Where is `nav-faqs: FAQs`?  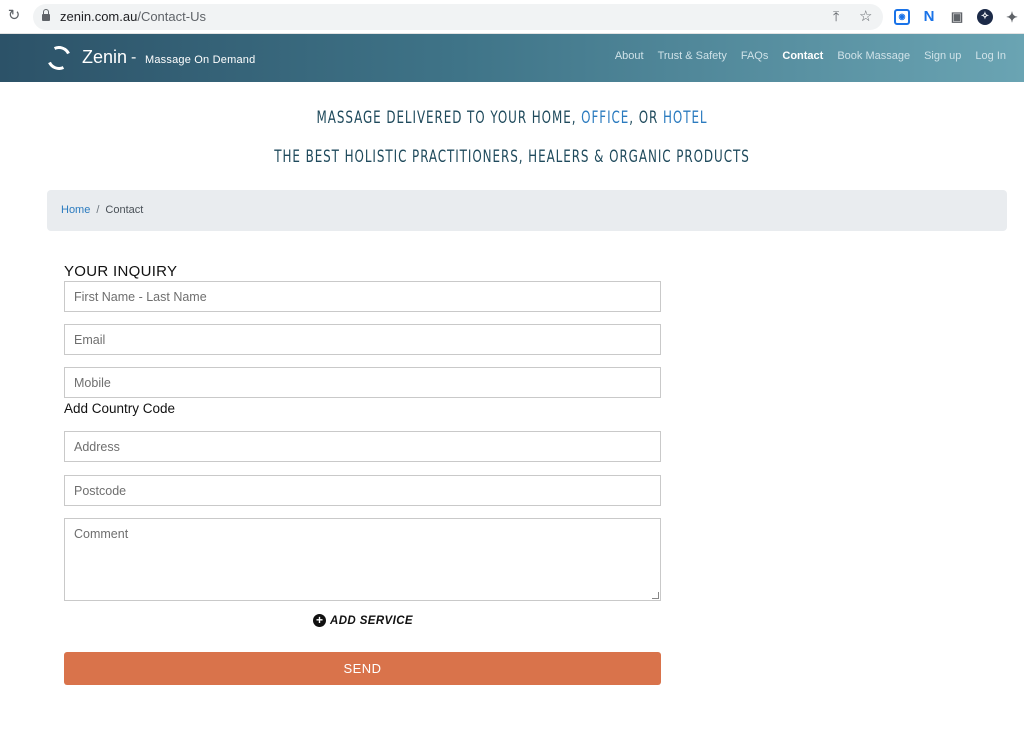 nav-faqs: FAQs is located at coordinates (755, 56).